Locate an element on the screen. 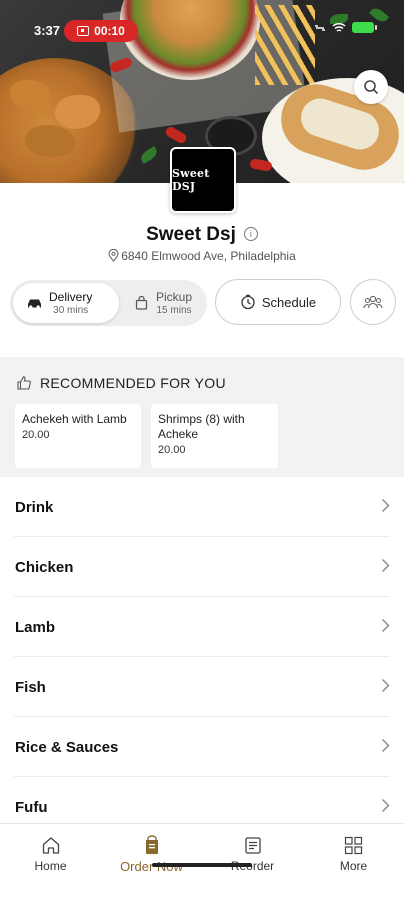 This screenshot has width=404, height=900. store-name: Sweet Dsj i is located at coordinates (202, 235).